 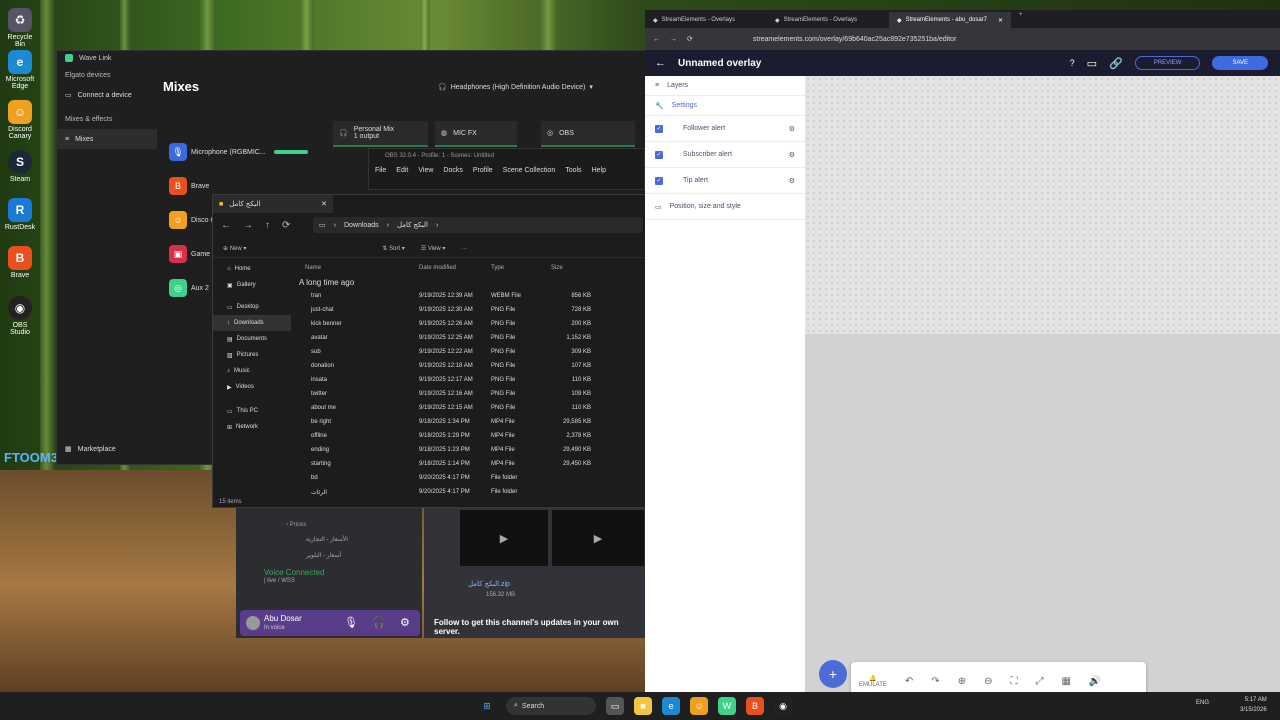 I want to click on column-header: Name, so click(x=357, y=268).